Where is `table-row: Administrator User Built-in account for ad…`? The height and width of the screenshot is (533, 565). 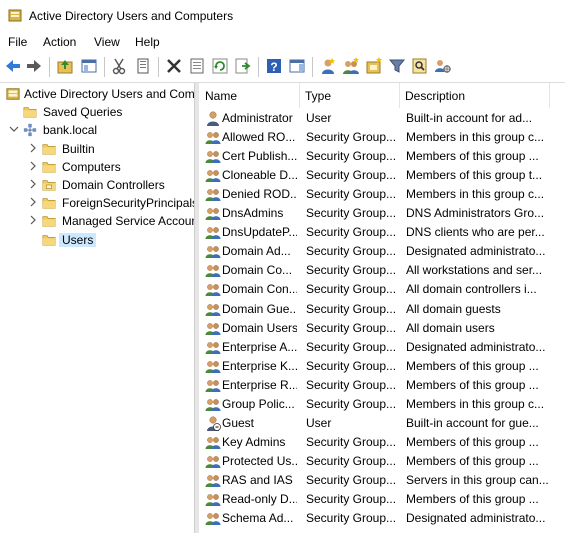 table-row: Administrator User Built-in account for ad… is located at coordinates (382, 118).